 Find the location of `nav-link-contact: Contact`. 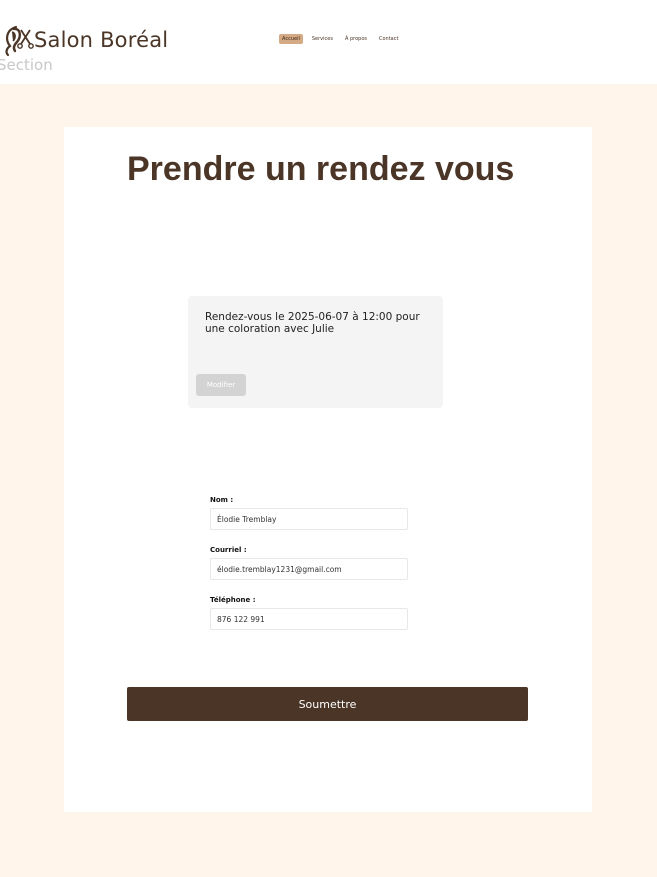

nav-link-contact: Contact is located at coordinates (388, 39).